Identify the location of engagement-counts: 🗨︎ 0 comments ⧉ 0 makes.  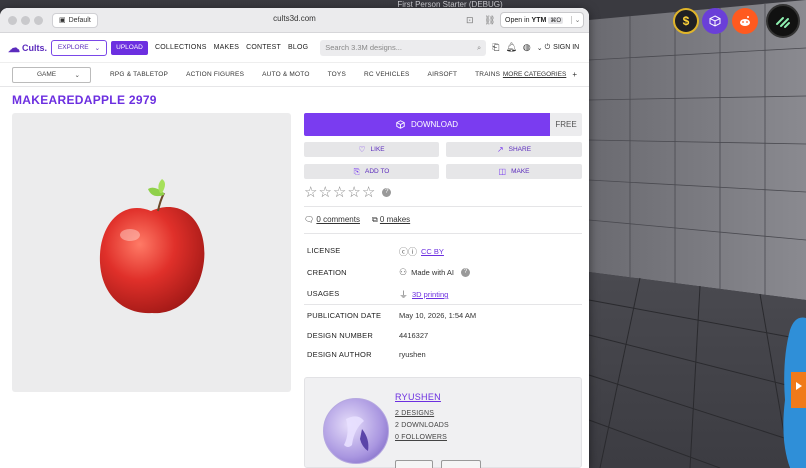
(357, 220).